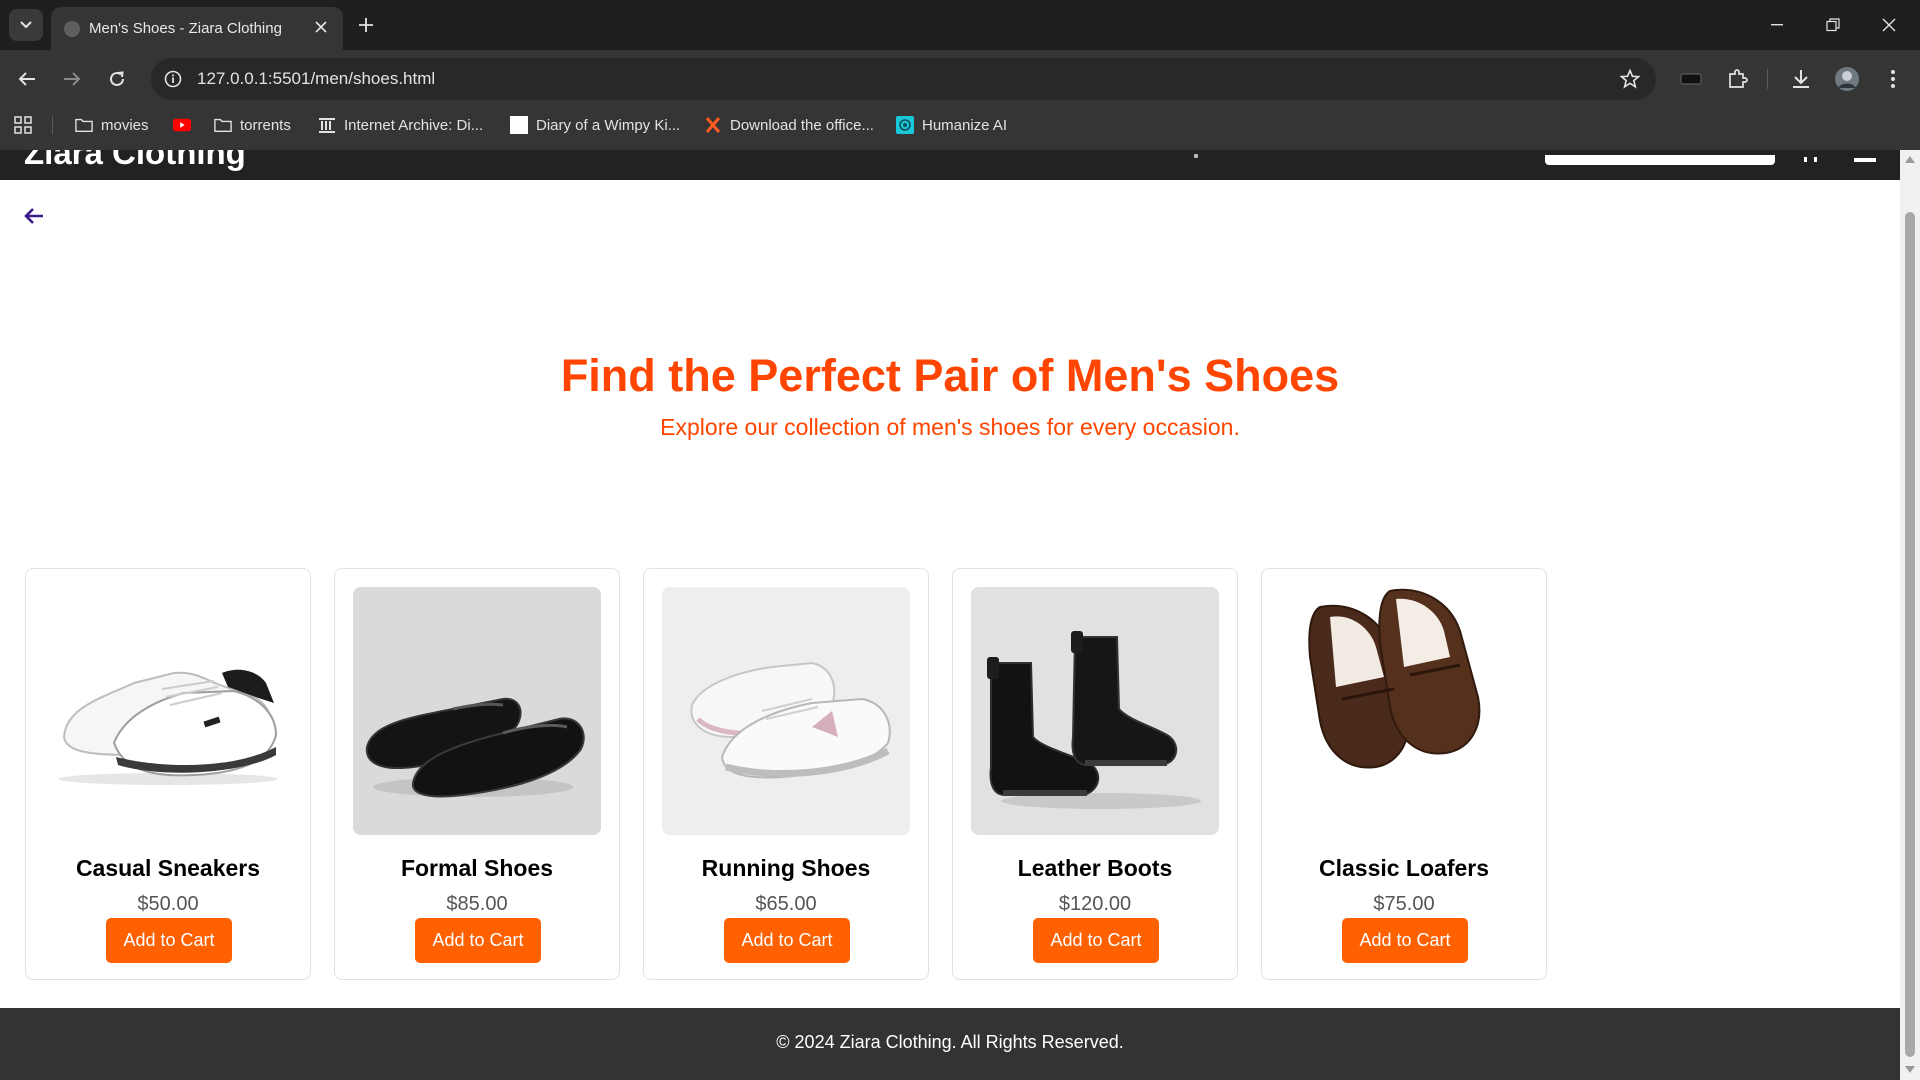 The width and height of the screenshot is (1920, 1080). I want to click on bookmark-youtube, so click(182, 125).